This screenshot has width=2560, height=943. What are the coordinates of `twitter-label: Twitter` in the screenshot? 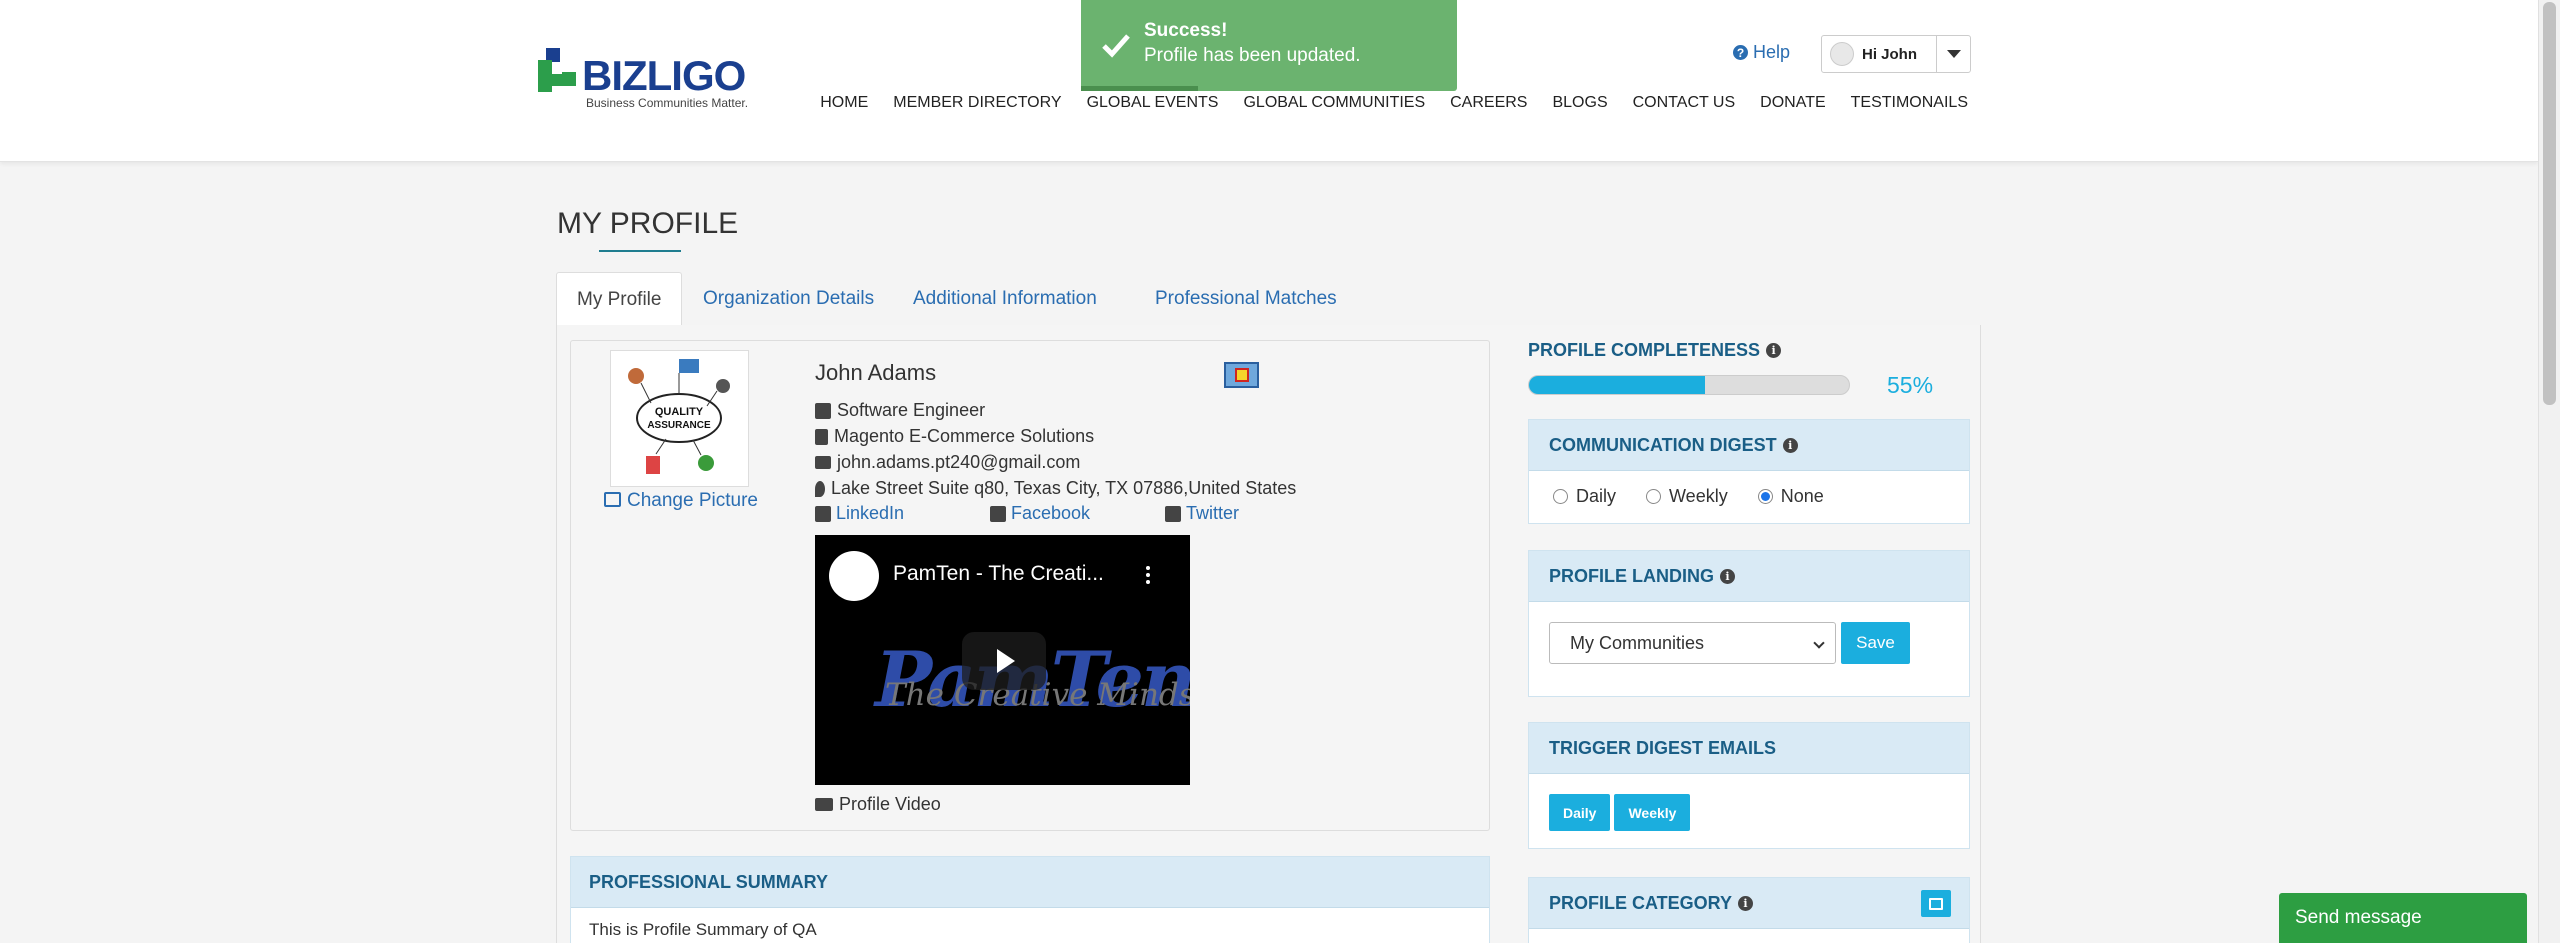 It's located at (1213, 513).